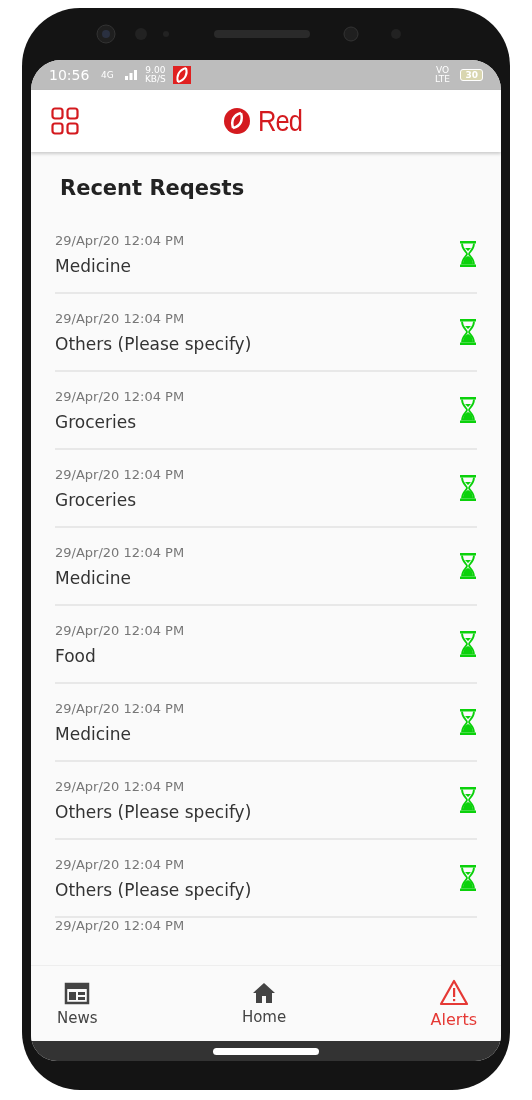 This screenshot has width=532, height=1100. Describe the element at coordinates (266, 1051) in the screenshot. I see `home-indicator` at that location.